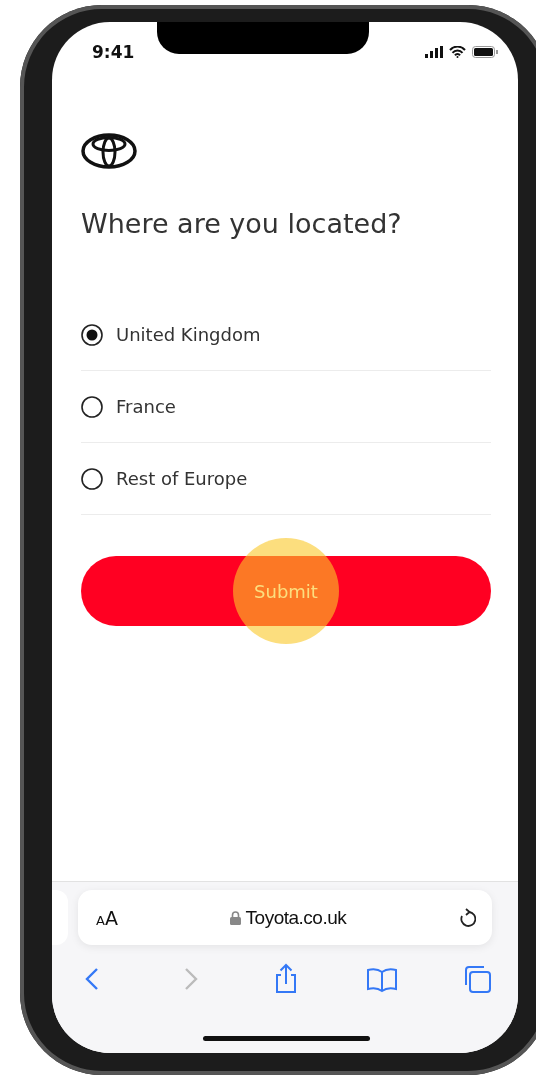  Describe the element at coordinates (457, 52) in the screenshot. I see `wifi-icon` at that location.